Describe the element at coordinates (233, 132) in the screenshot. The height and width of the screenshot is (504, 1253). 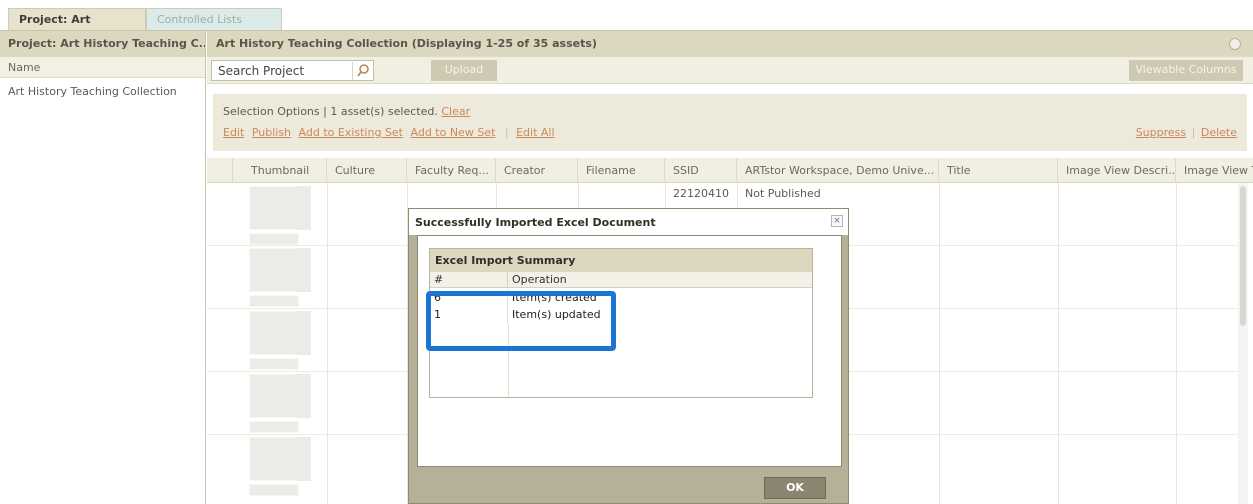
I see `edit-link: Edit` at that location.